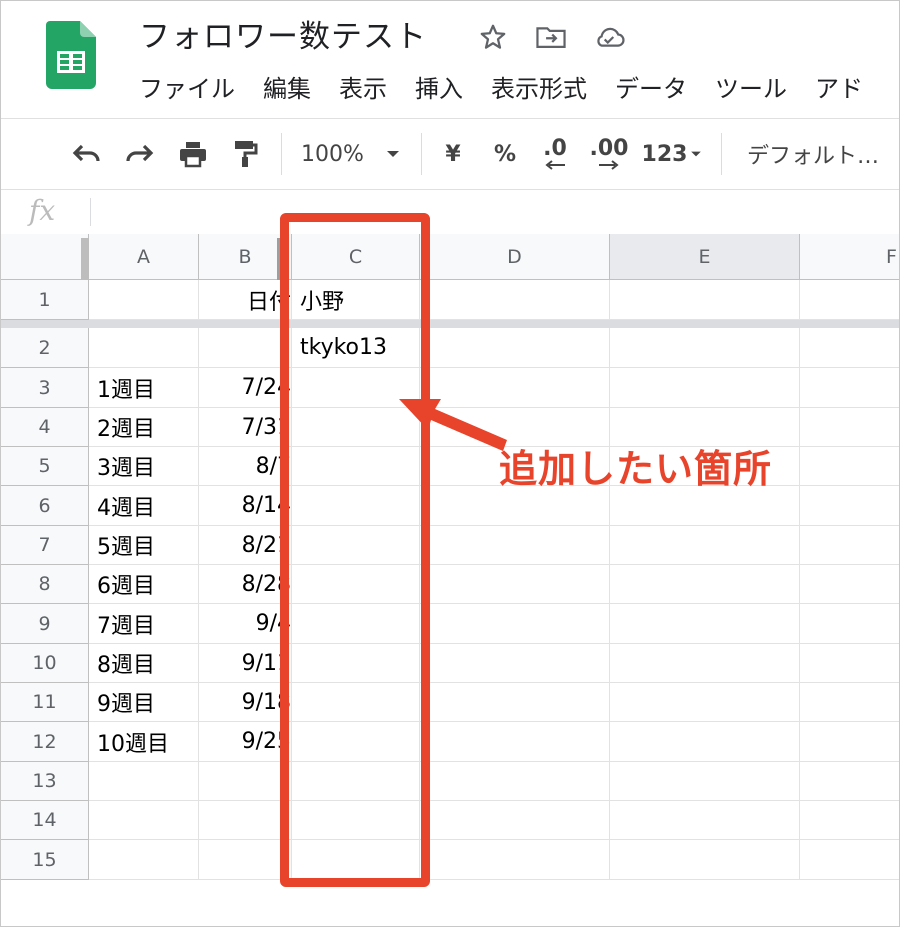 This screenshot has width=900, height=927. I want to click on cell-a1, so click(144, 300).